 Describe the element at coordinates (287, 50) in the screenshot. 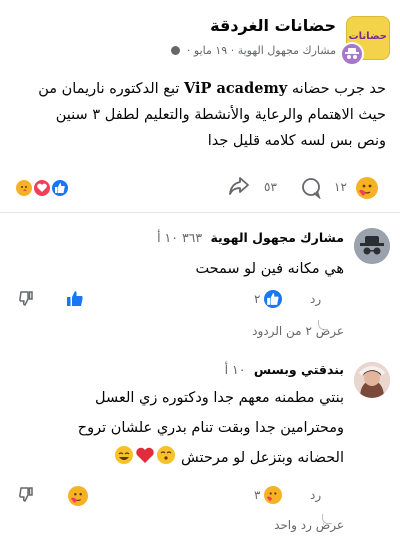

I see `post-author: مشارك مجهول الهوية` at that location.